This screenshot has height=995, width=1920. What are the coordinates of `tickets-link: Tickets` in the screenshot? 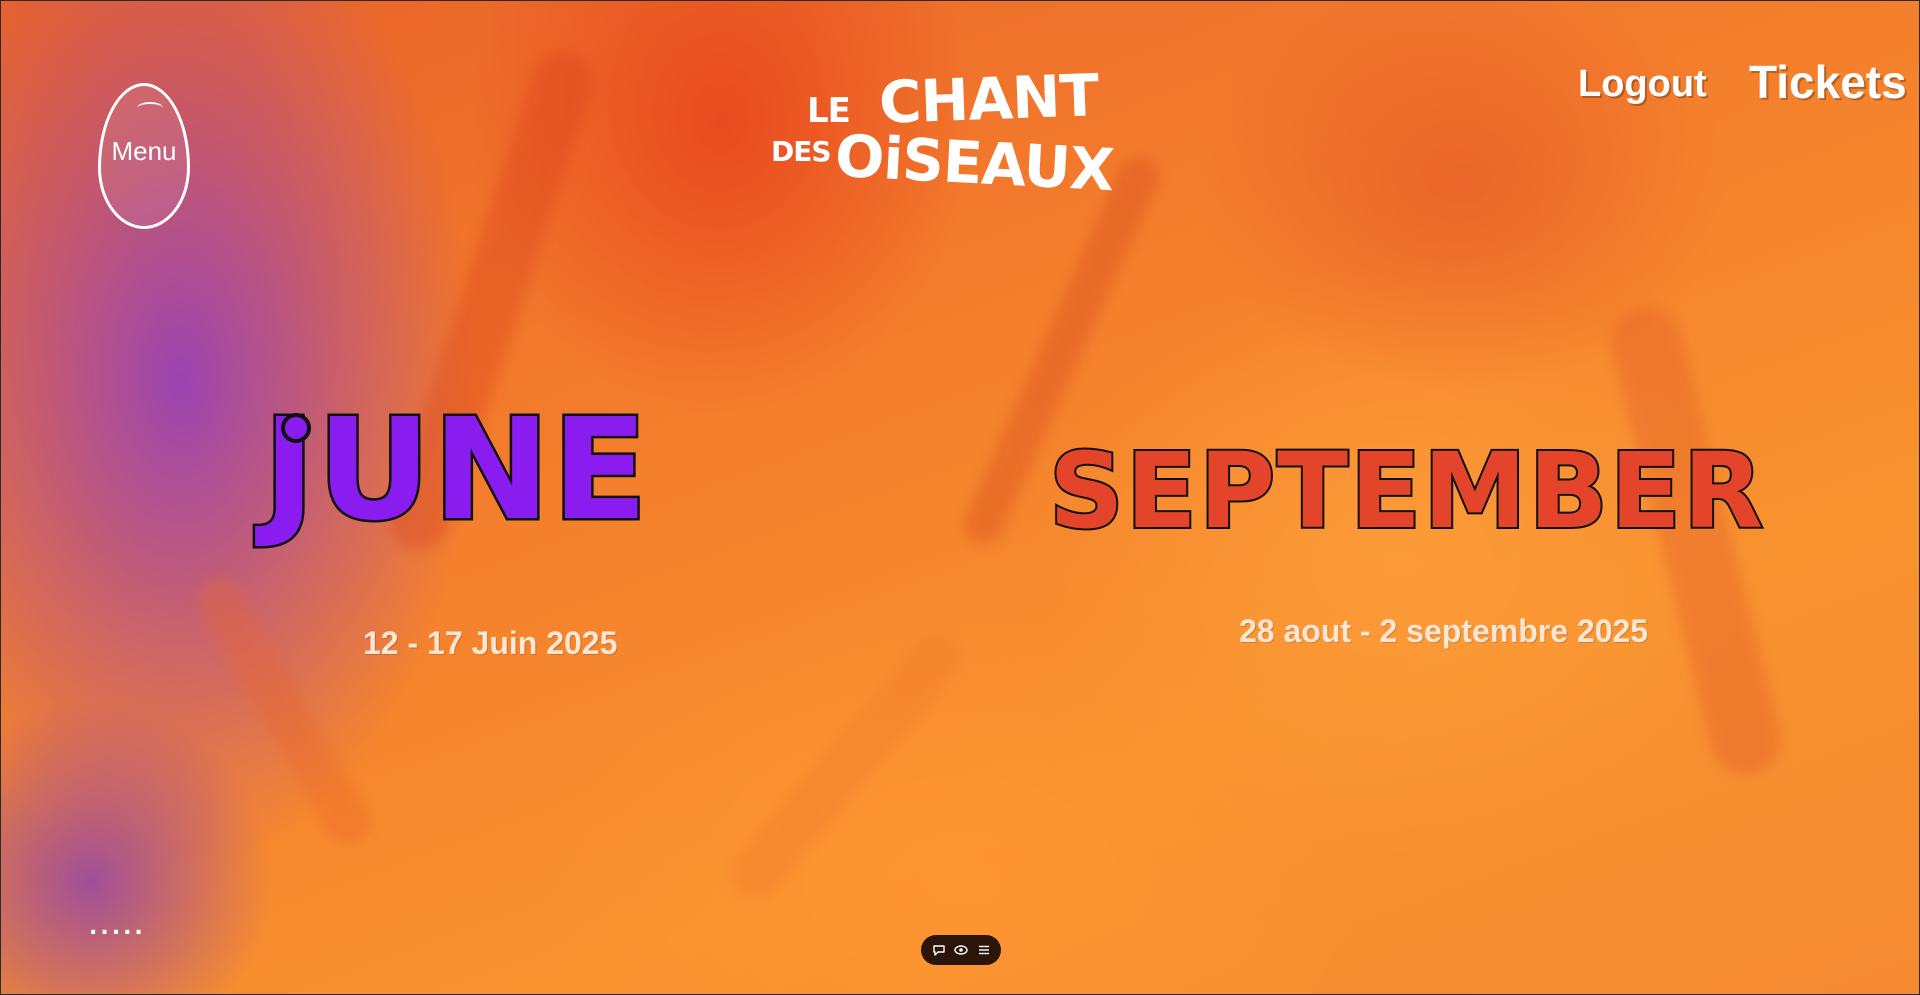 It's located at (1828, 82).